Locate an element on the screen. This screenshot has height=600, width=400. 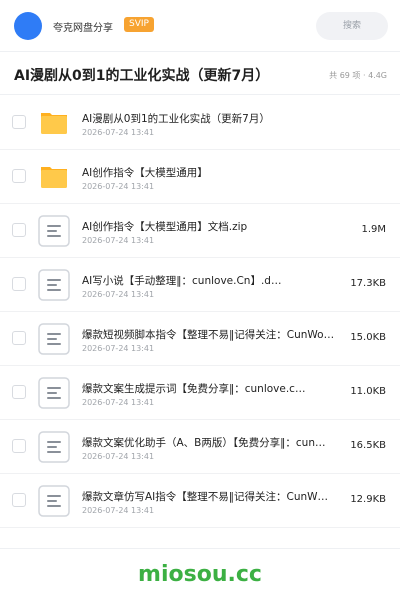
file-size: 12.9KB is located at coordinates (368, 499).